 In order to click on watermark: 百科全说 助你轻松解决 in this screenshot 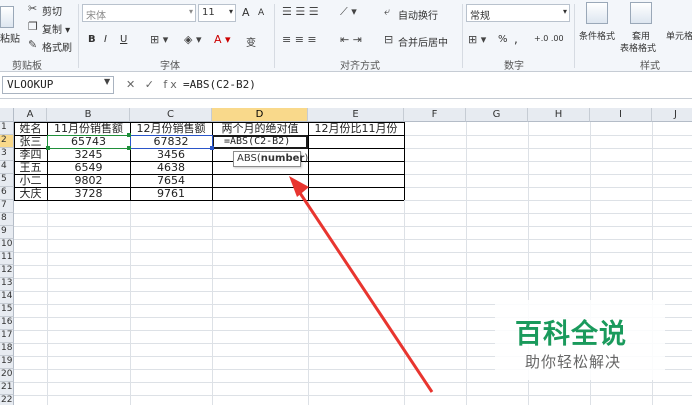, I will do `click(580, 340)`.